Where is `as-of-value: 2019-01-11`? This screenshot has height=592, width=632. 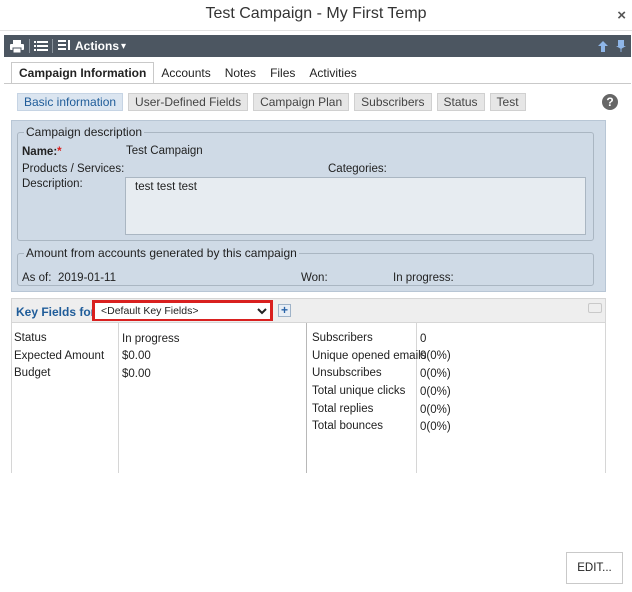 as-of-value: 2019-01-11 is located at coordinates (87, 278).